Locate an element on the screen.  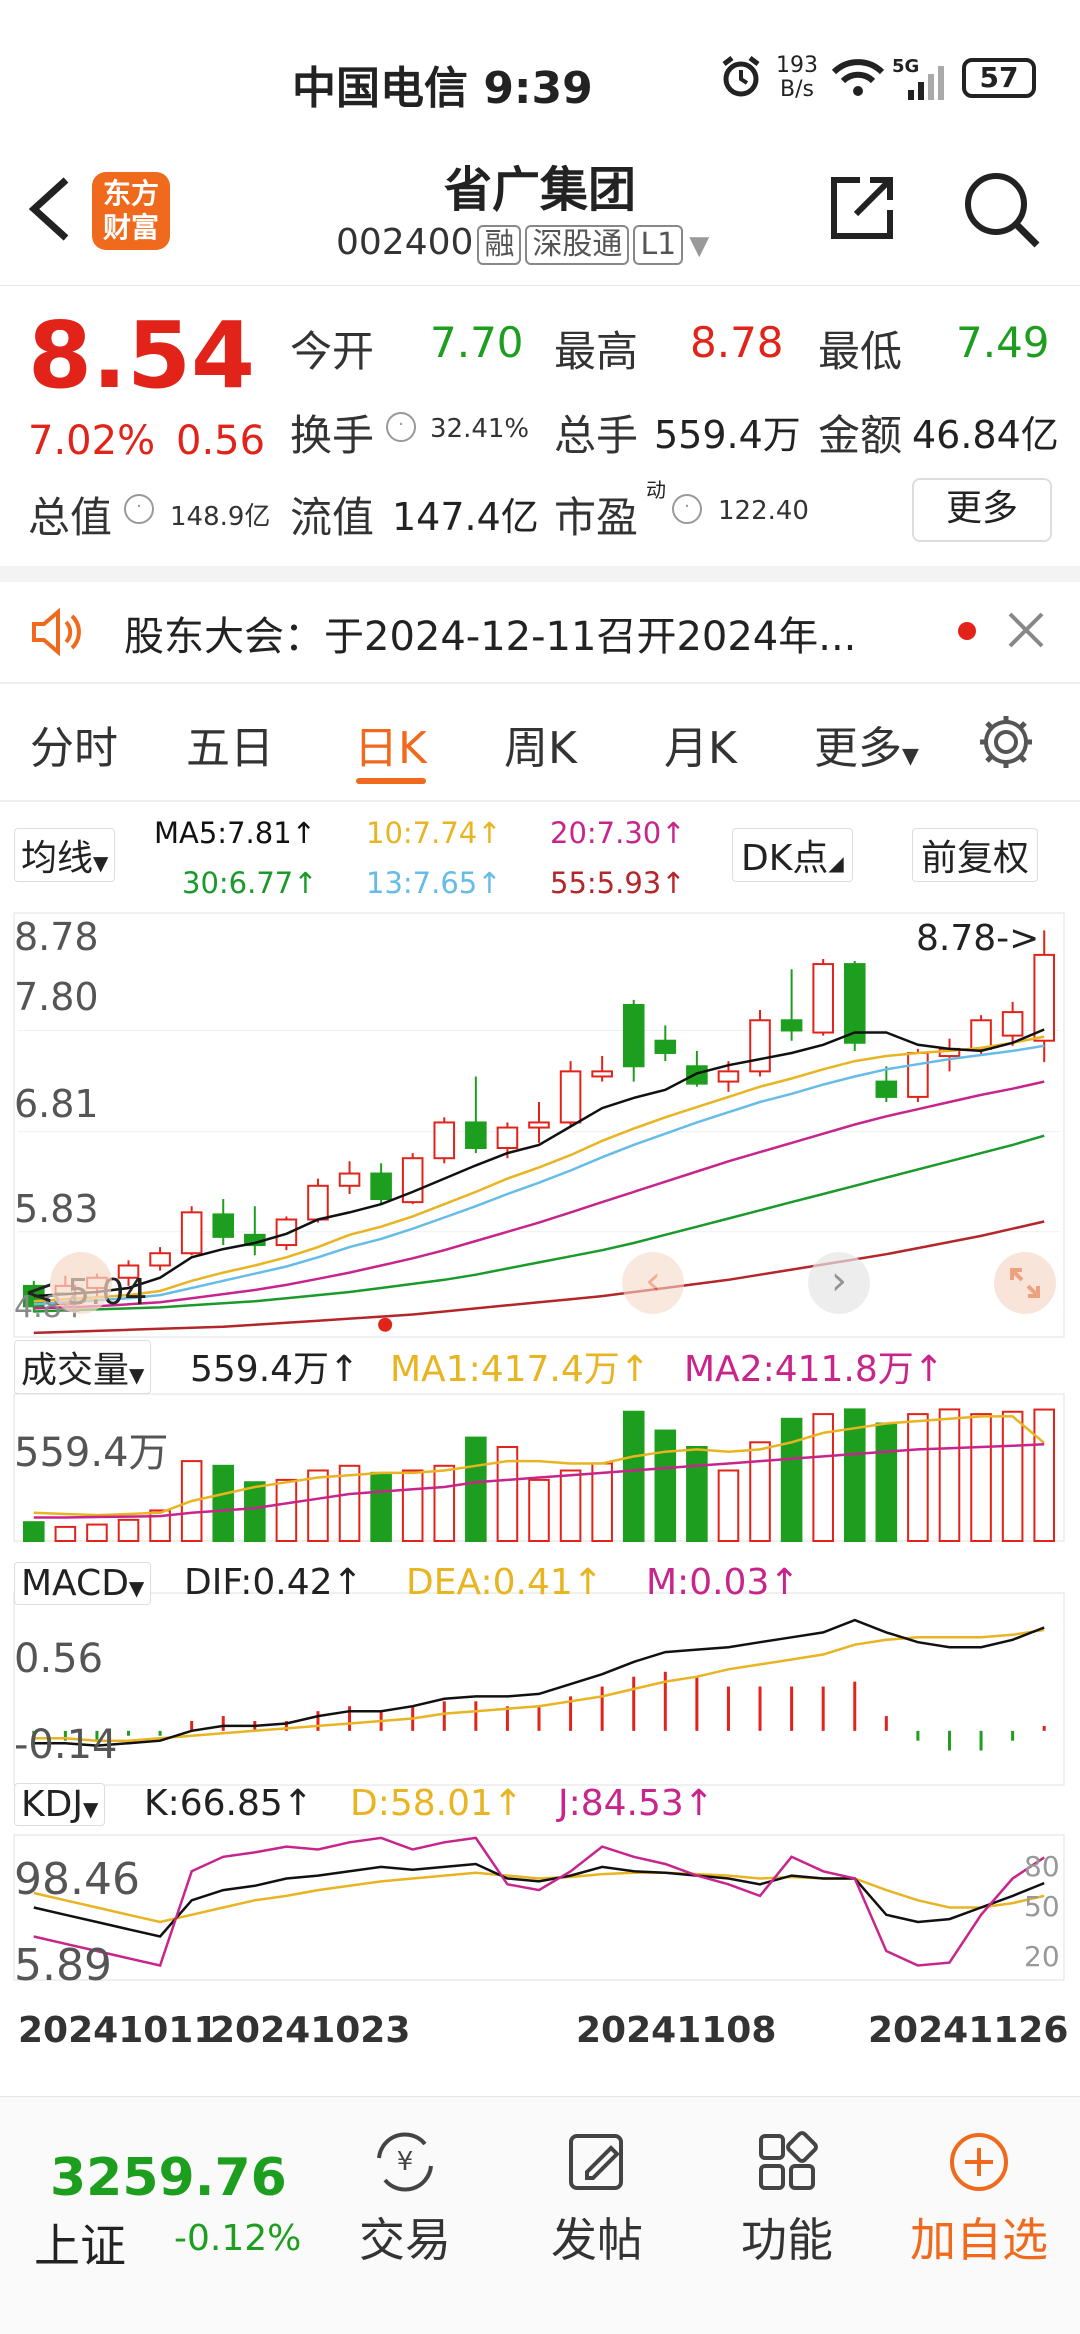
nav-post: 发帖 is located at coordinates (597, 2200).